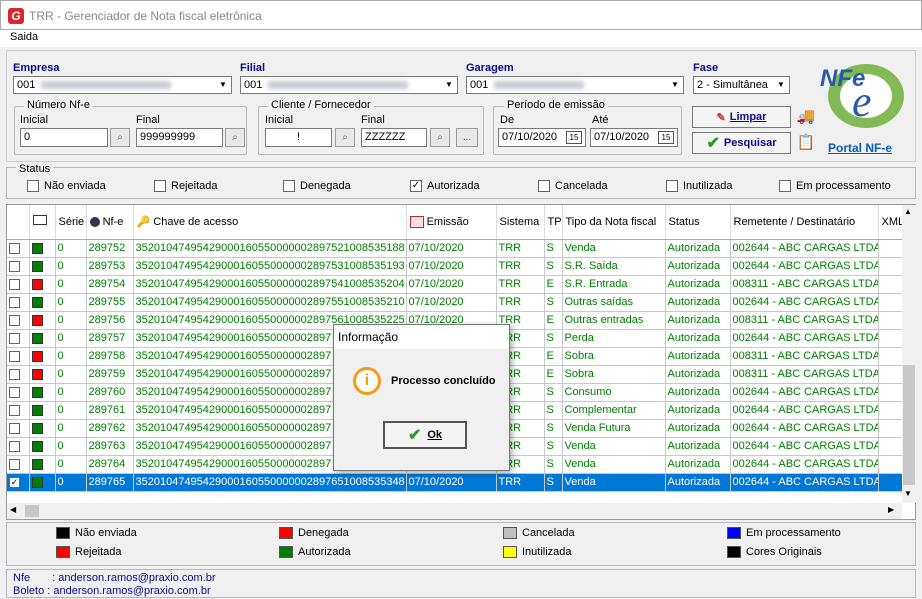 This screenshot has height=599, width=922. Describe the element at coordinates (806, 143) in the screenshot. I see `report-icon: 📋` at that location.